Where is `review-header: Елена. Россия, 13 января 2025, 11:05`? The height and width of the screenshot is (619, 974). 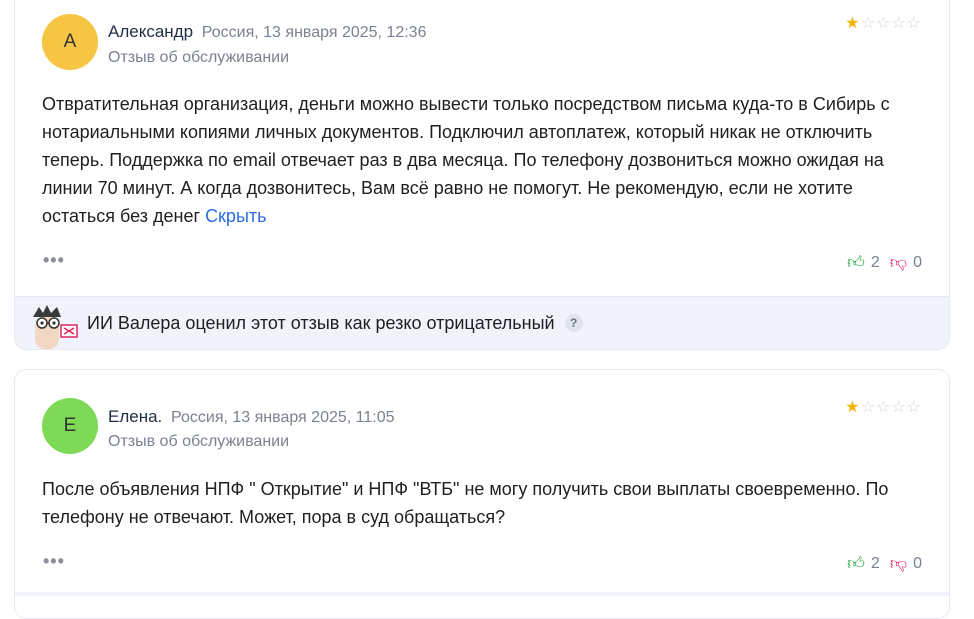 review-header: Елена. Россия, 13 января 2025, 11:05 is located at coordinates (251, 417).